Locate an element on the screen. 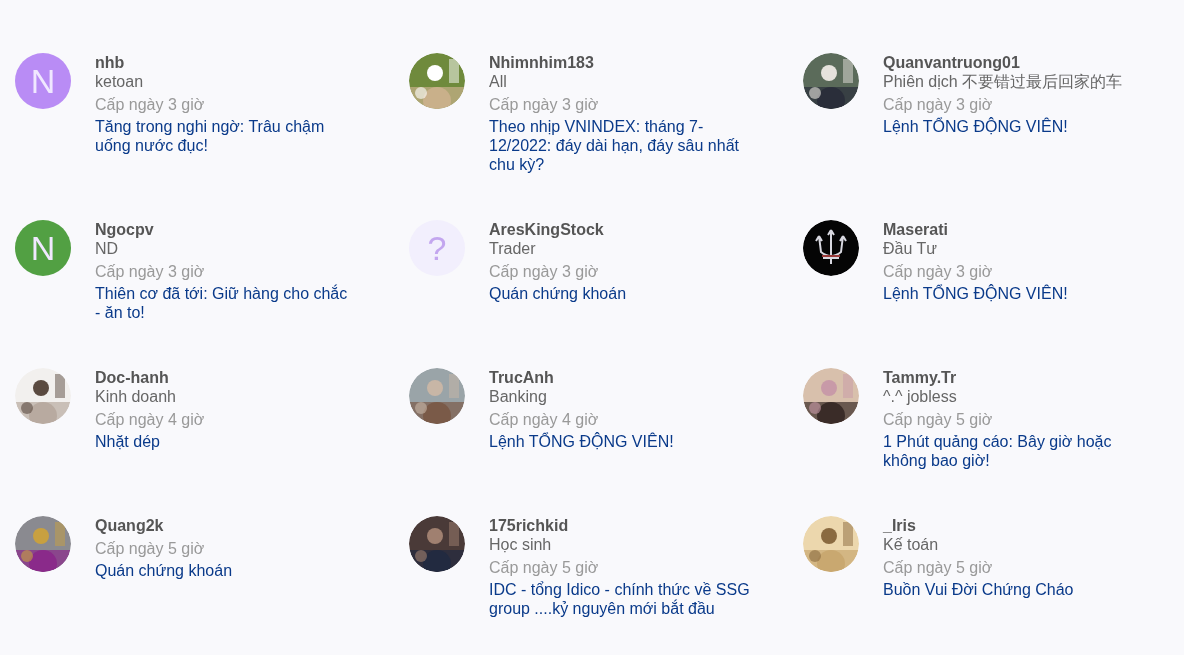  member-role: Banking is located at coordinates (518, 396).